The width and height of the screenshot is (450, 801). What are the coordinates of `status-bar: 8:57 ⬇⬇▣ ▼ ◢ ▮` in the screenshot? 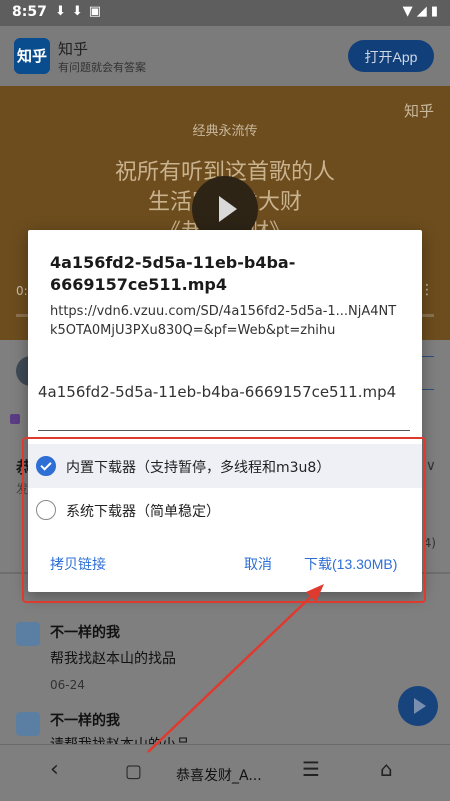 It's located at (225, 13).